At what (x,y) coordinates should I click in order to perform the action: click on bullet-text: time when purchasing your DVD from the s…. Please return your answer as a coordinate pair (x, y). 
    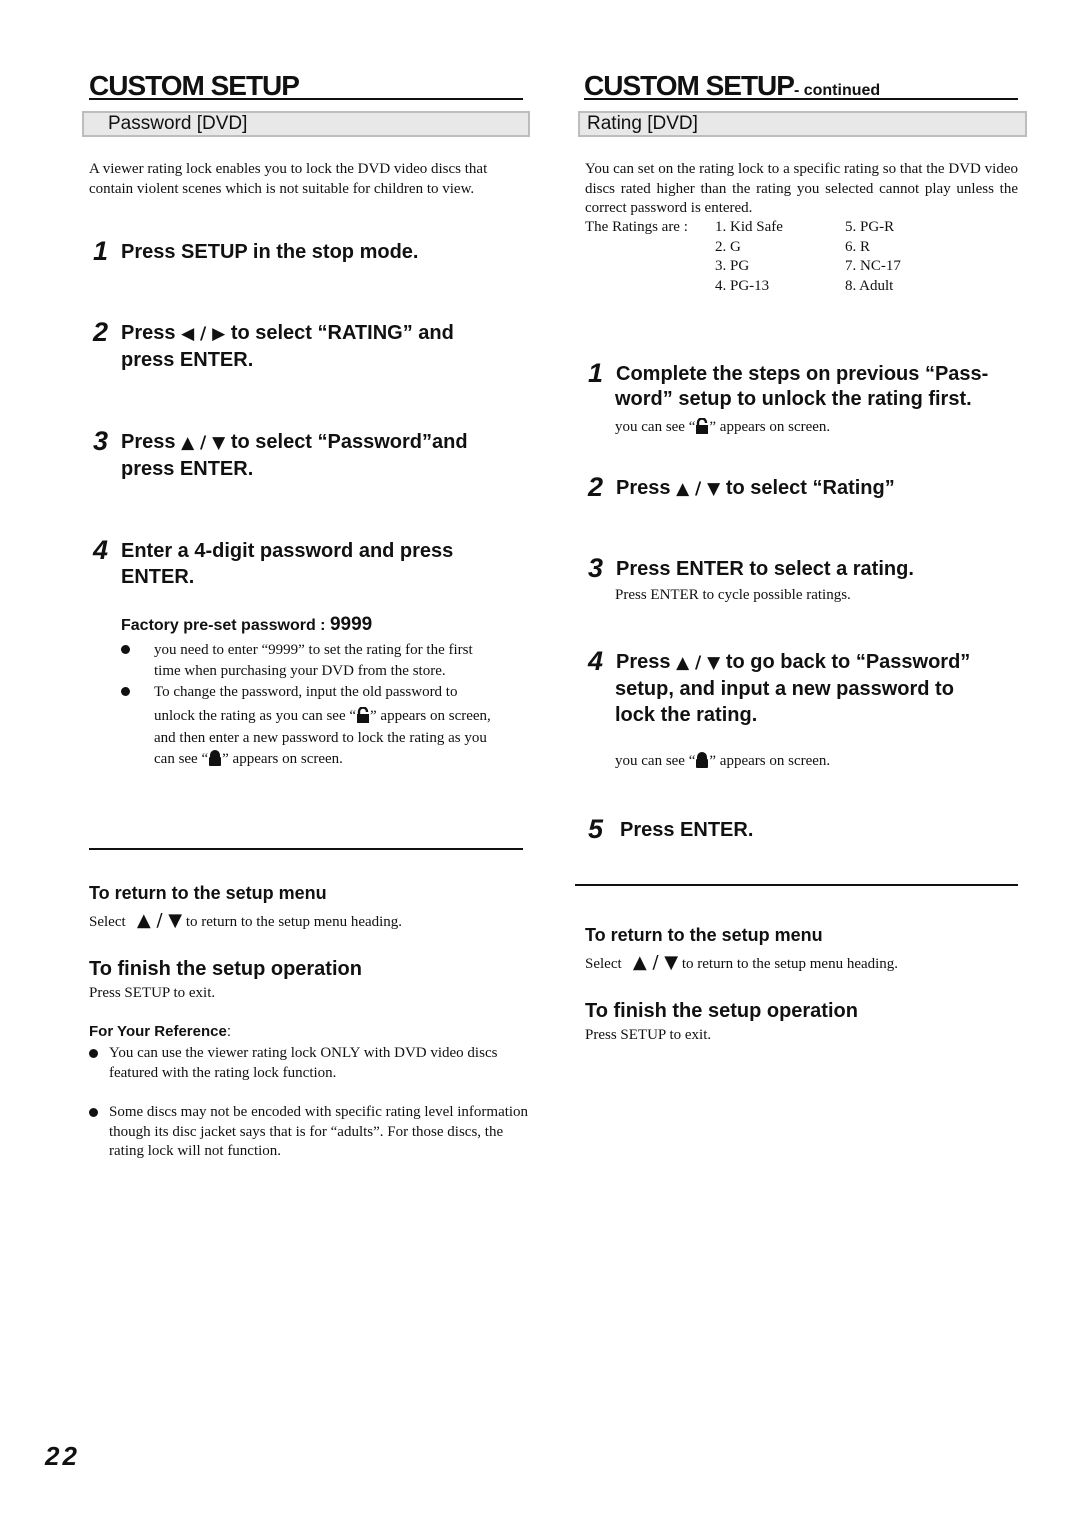
    Looking at the image, I should click on (300, 671).